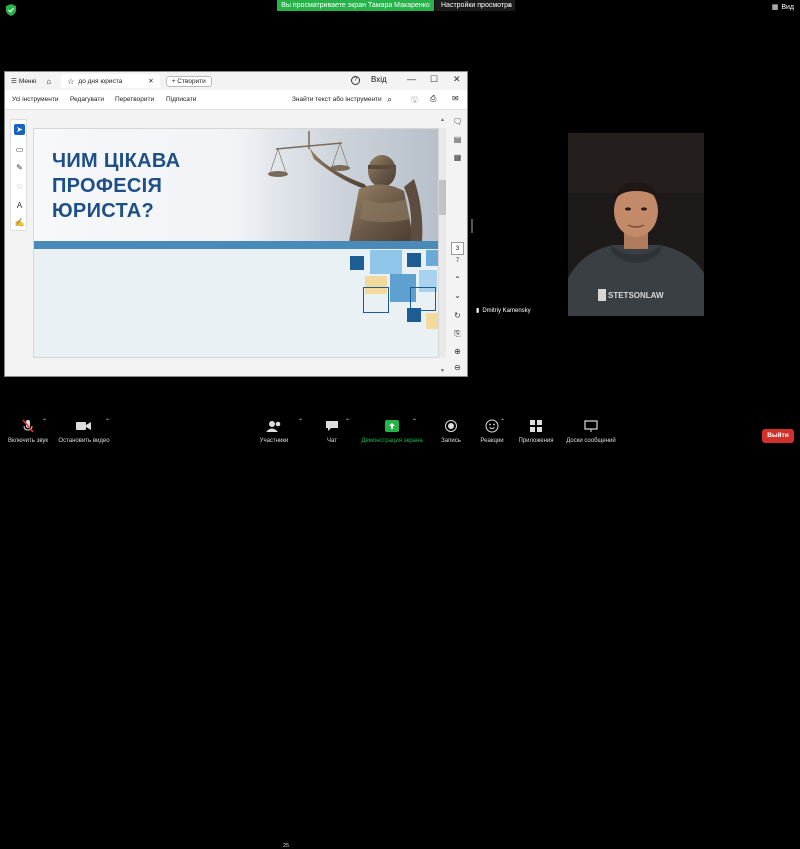 The height and width of the screenshot is (849, 800). What do you see at coordinates (442, 243) in the screenshot?
I see `vertical-scrollbar` at bounding box center [442, 243].